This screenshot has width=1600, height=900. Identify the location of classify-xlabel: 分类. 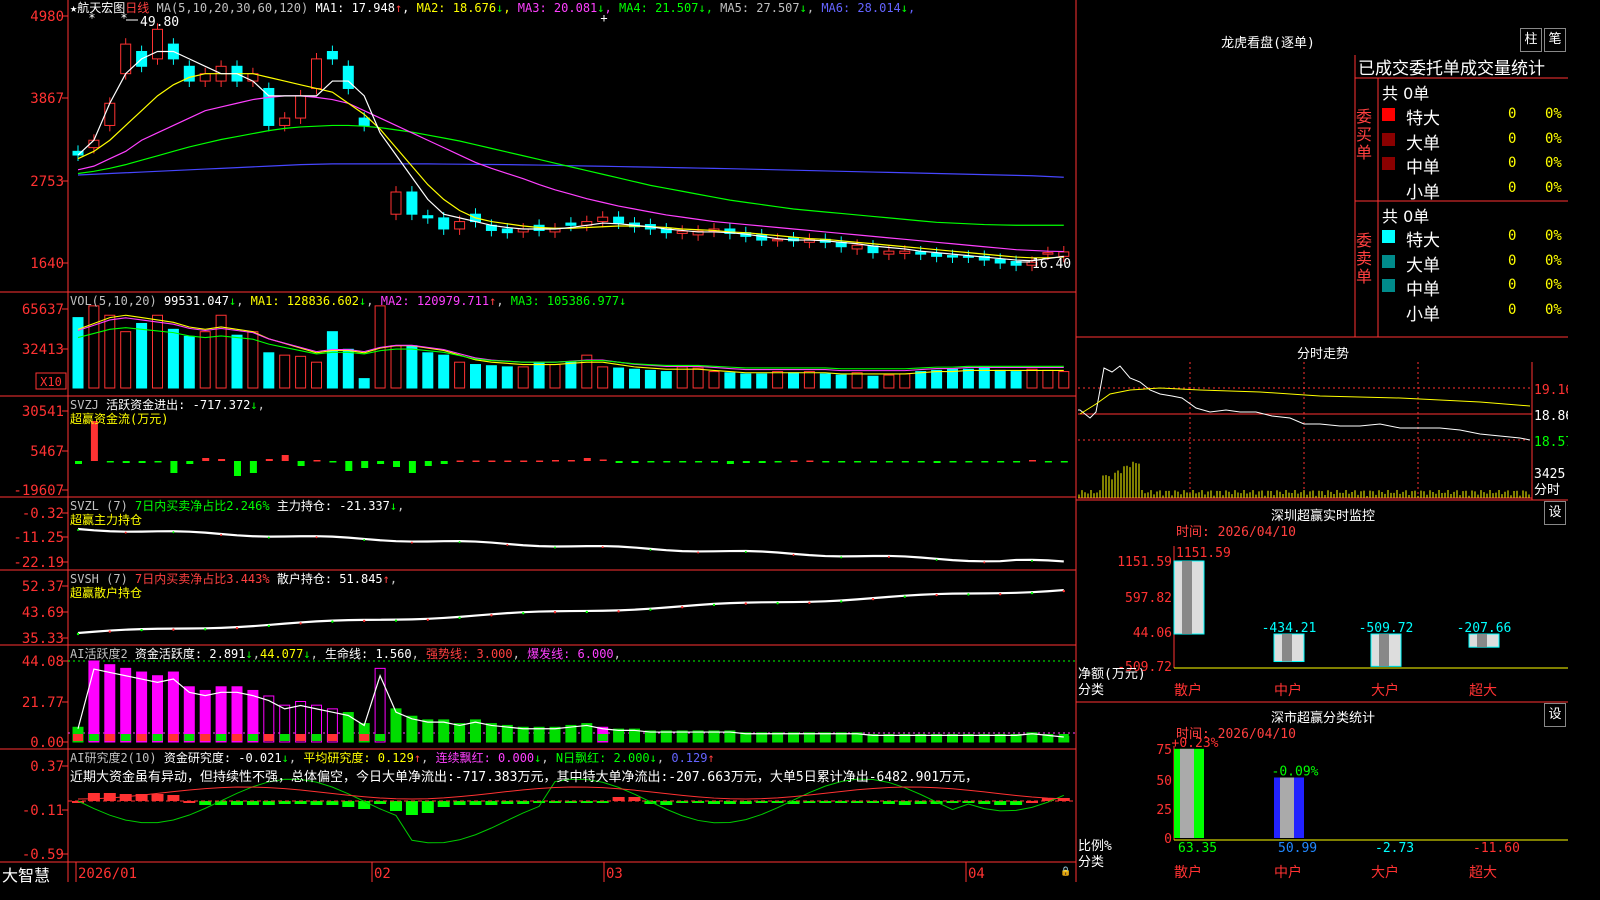
(1091, 862).